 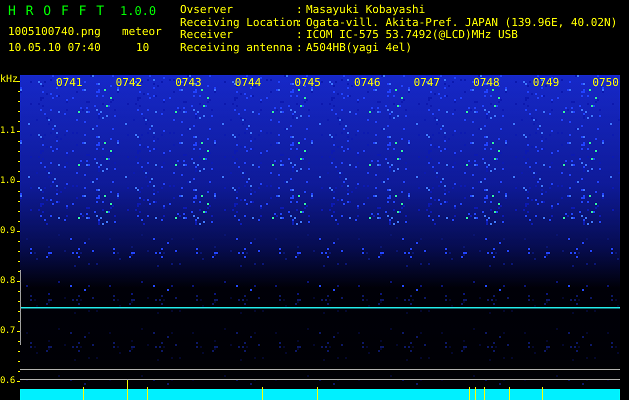 What do you see at coordinates (8, 331) in the screenshot?
I see `axis-label: 0.7` at bounding box center [8, 331].